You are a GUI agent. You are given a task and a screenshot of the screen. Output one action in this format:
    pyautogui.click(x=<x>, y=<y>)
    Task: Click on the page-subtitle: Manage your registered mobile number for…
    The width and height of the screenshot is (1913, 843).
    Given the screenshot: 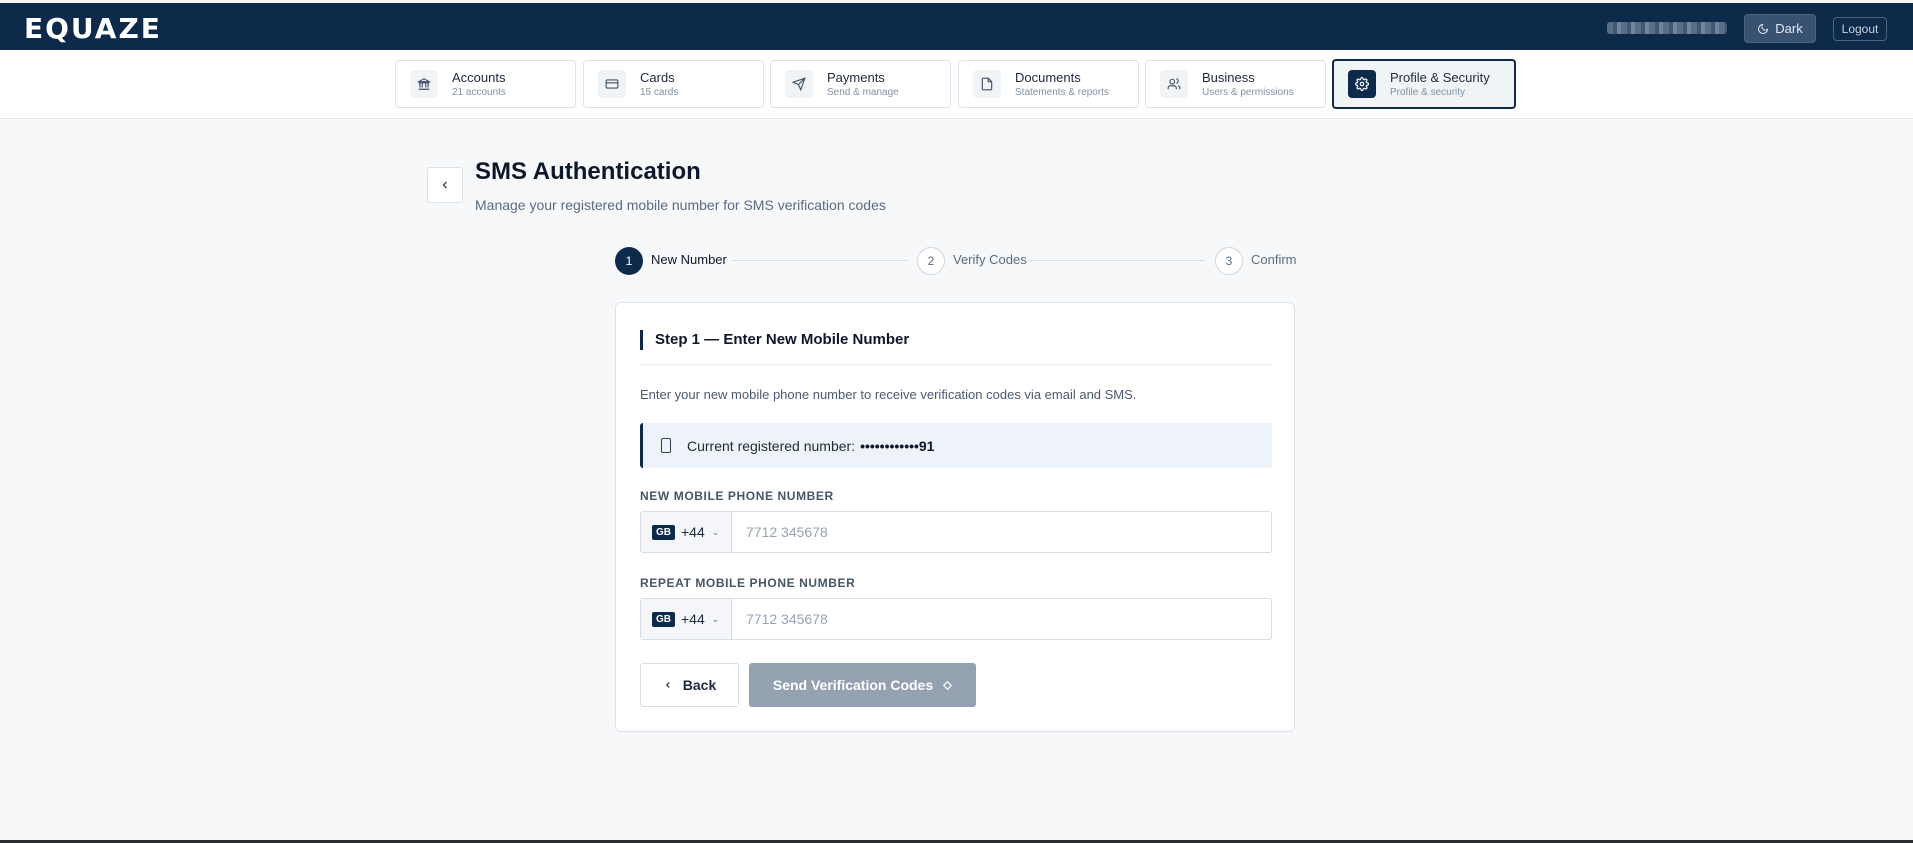 What is the action you would take?
    pyautogui.click(x=680, y=205)
    